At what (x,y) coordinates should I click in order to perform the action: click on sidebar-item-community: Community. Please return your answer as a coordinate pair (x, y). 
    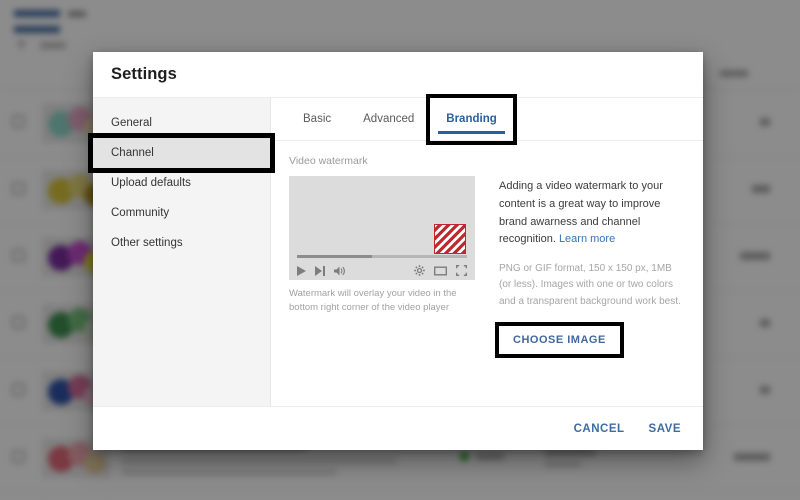
    Looking at the image, I should click on (181, 213).